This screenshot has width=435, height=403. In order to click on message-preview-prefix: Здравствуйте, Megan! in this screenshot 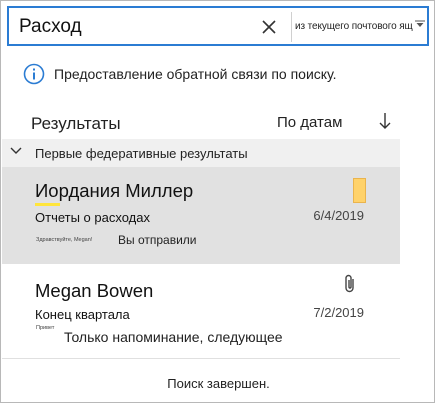, I will do `click(64, 240)`.